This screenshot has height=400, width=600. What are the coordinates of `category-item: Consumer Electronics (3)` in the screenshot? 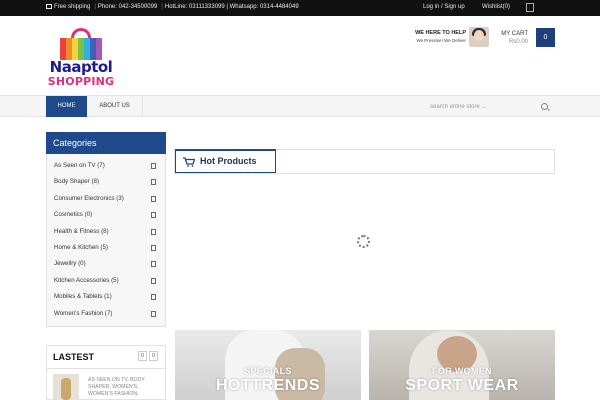 It's located at (106, 199).